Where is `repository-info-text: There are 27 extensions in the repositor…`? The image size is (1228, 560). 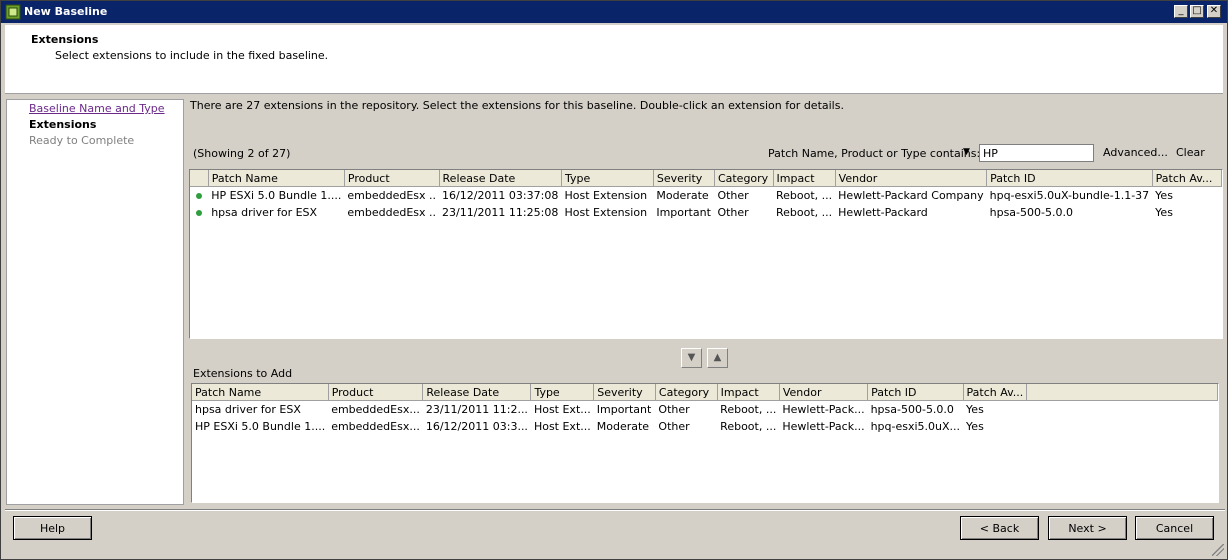
repository-info-text: There are 27 extensions in the repositor… is located at coordinates (517, 105).